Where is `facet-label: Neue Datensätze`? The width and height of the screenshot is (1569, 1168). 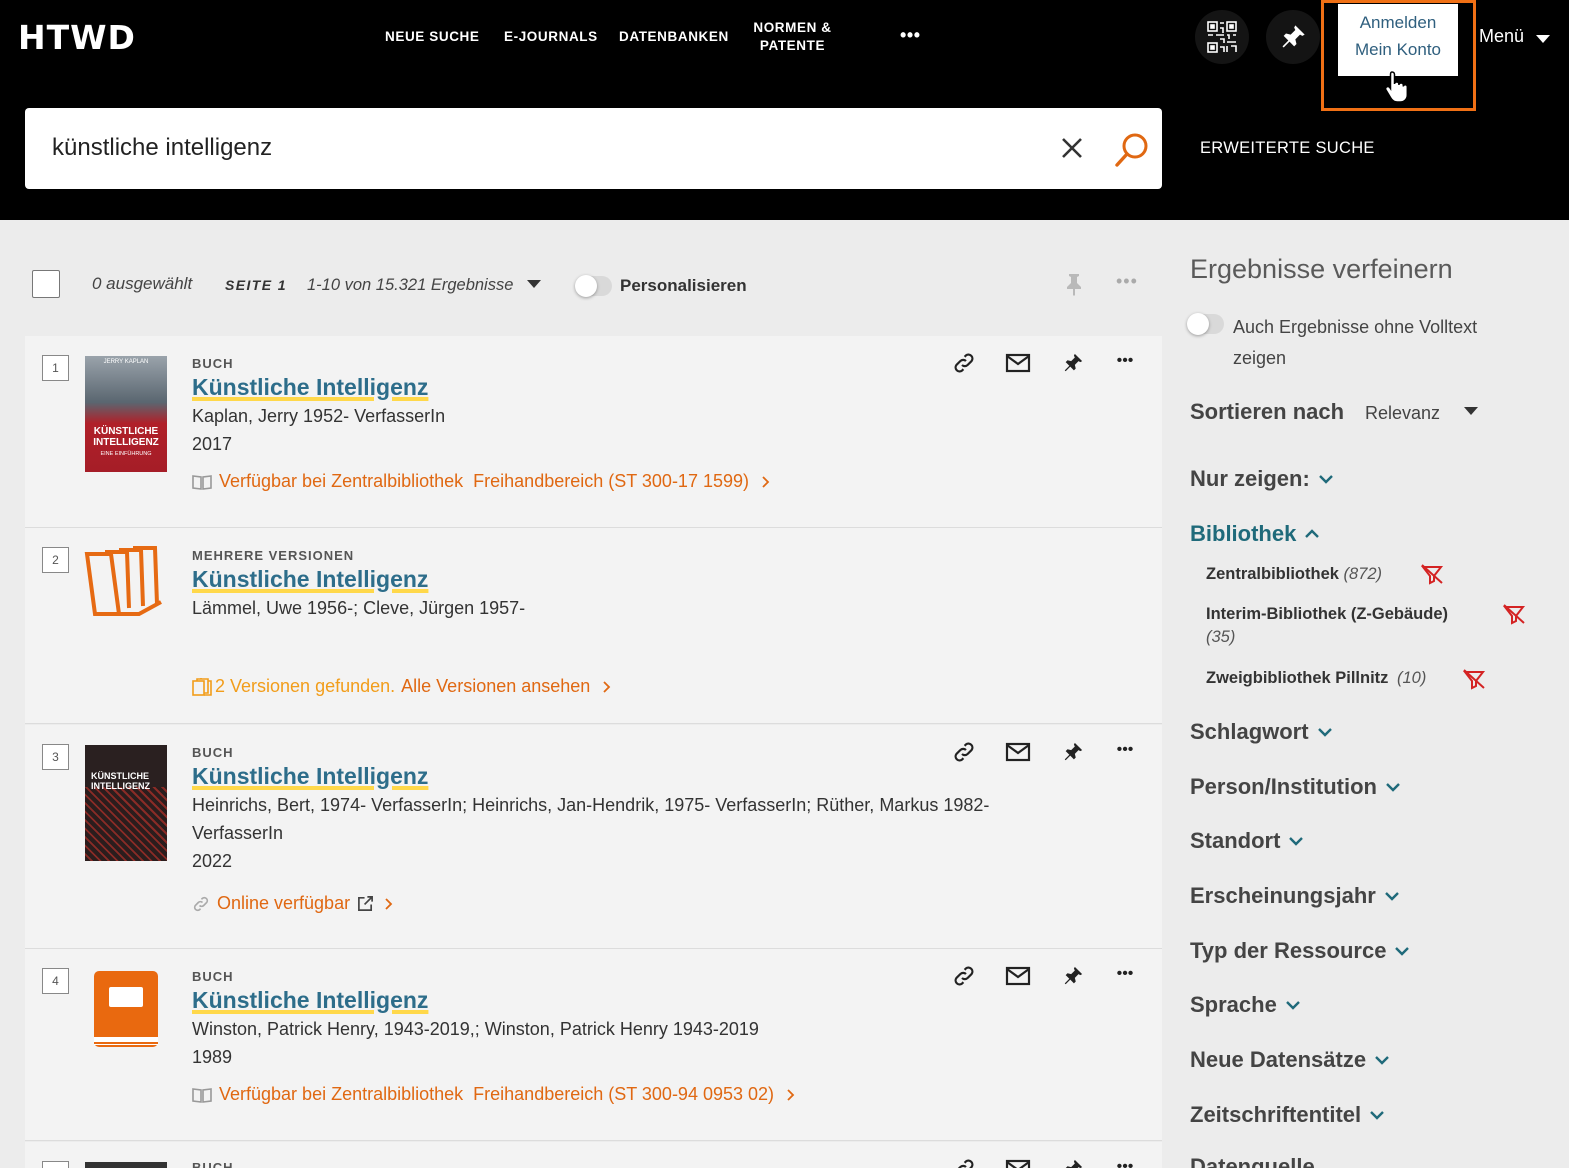
facet-label: Neue Datensätze is located at coordinates (1278, 1059).